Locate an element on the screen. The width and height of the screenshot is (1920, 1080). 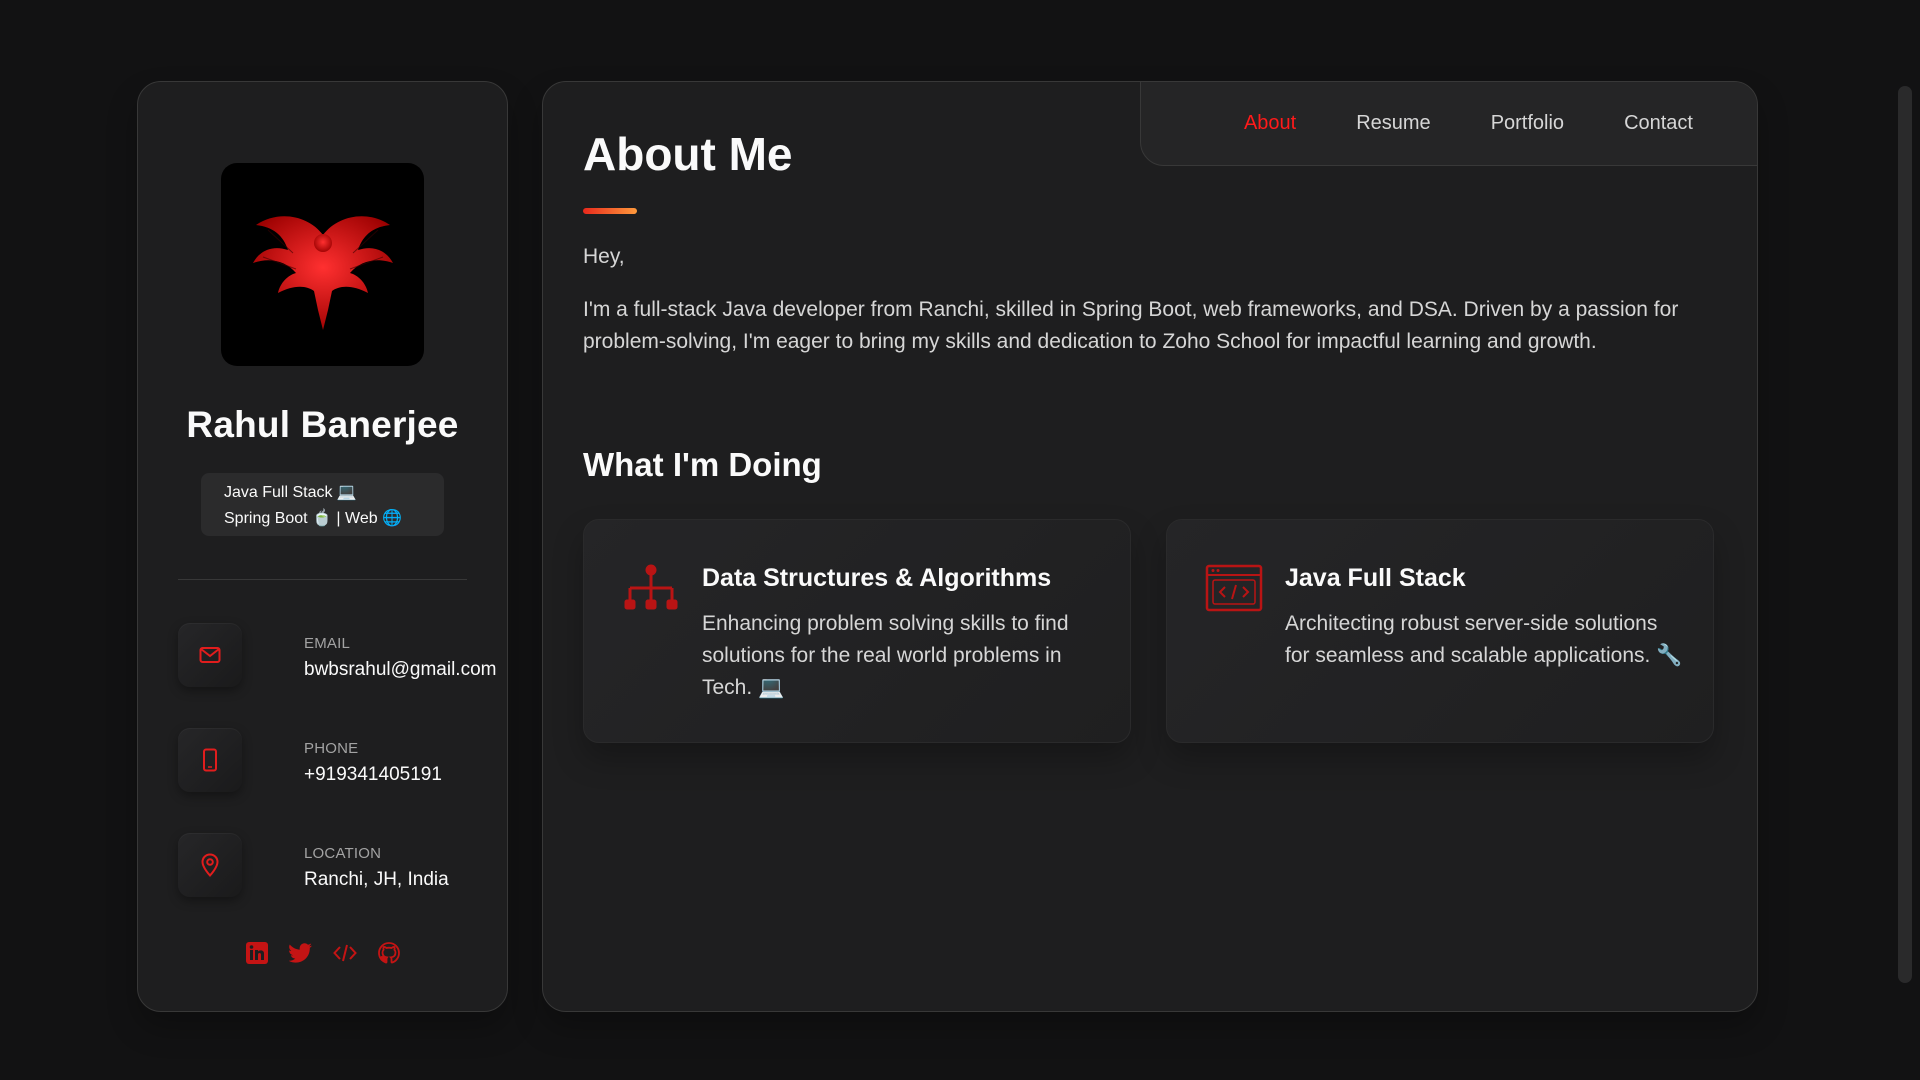
twitter-icon is located at coordinates (300, 953).